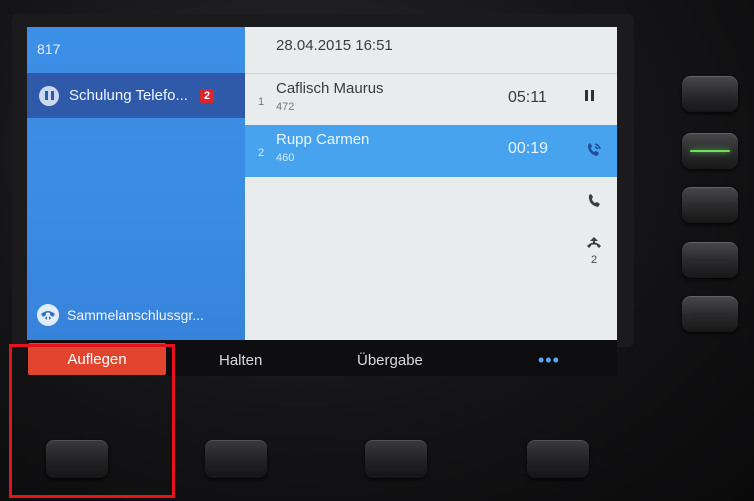  I want to click on pause-icon, so click(49, 95).